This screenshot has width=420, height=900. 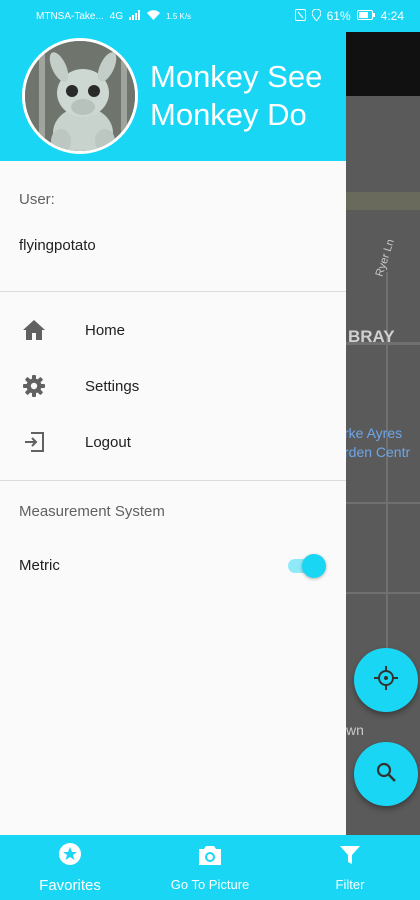 What do you see at coordinates (350, 884) in the screenshot?
I see `nav-label: Filter` at bounding box center [350, 884].